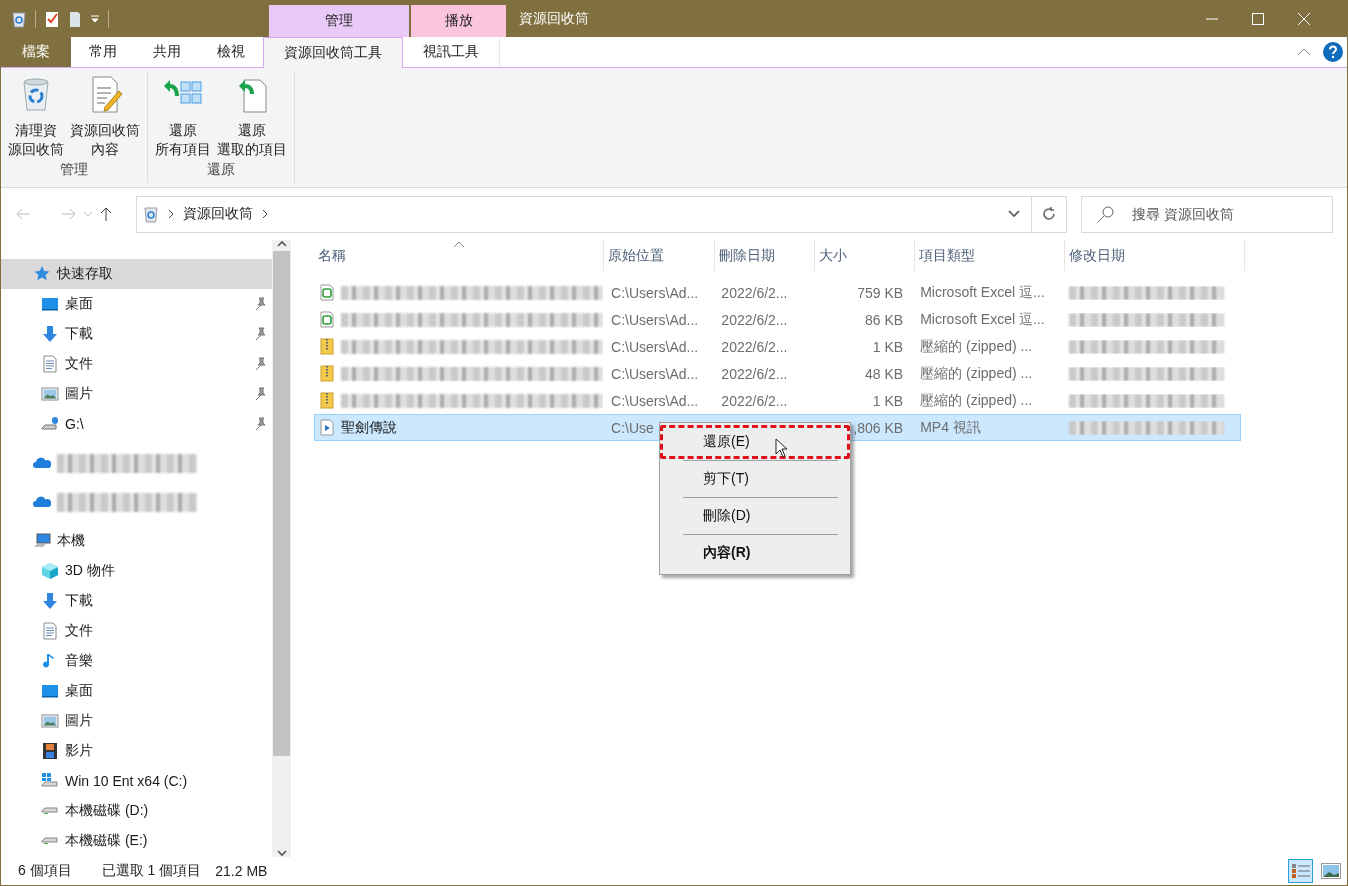 This screenshot has width=1348, height=886. I want to click on file-name: 聖劍傳說, so click(369, 427).